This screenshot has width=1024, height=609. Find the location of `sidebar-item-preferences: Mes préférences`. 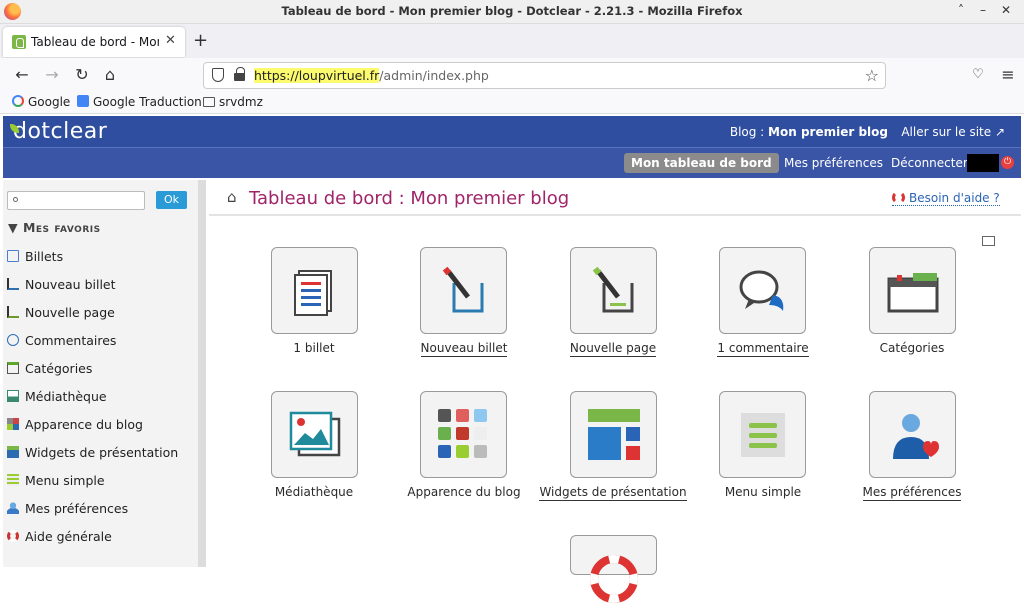

sidebar-item-preferences: Mes préférences is located at coordinates (67, 508).